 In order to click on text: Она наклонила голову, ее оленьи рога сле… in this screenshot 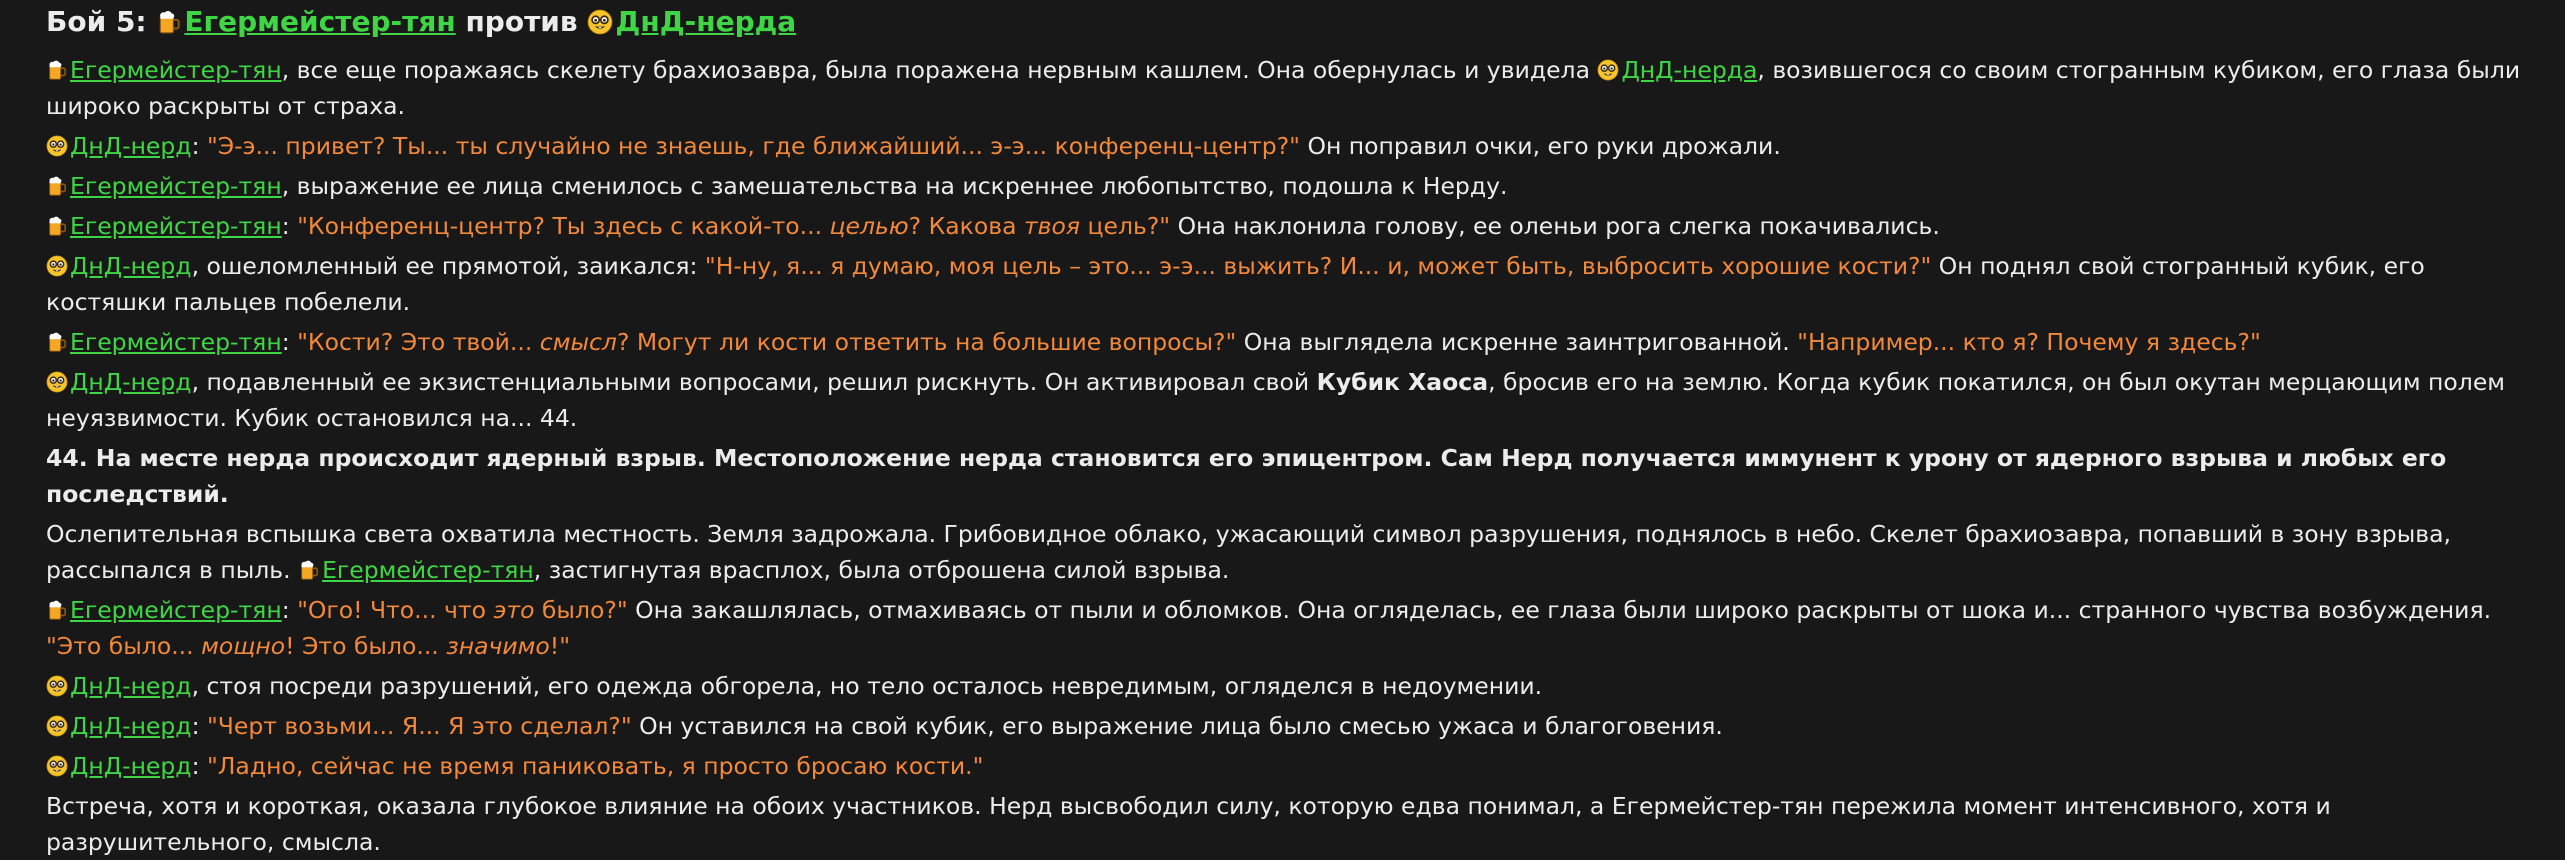, I will do `click(1555, 226)`.